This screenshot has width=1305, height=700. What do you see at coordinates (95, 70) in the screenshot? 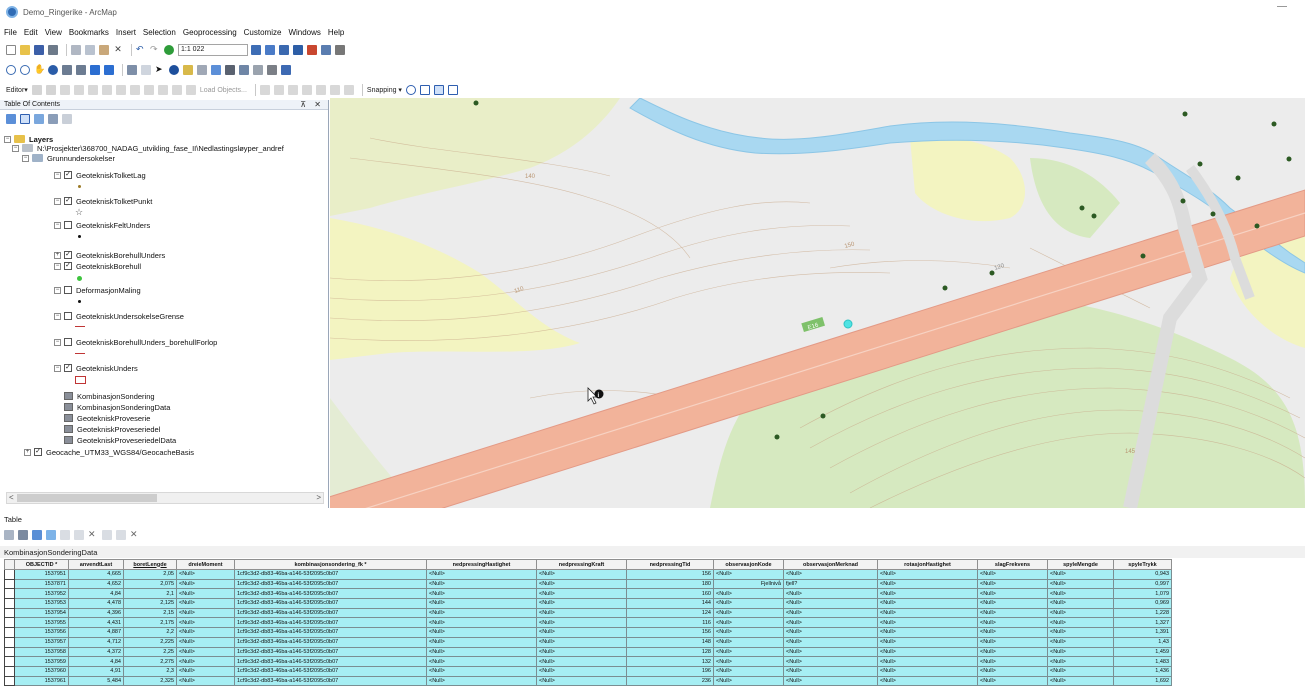
I see `back-extent-icon` at bounding box center [95, 70].